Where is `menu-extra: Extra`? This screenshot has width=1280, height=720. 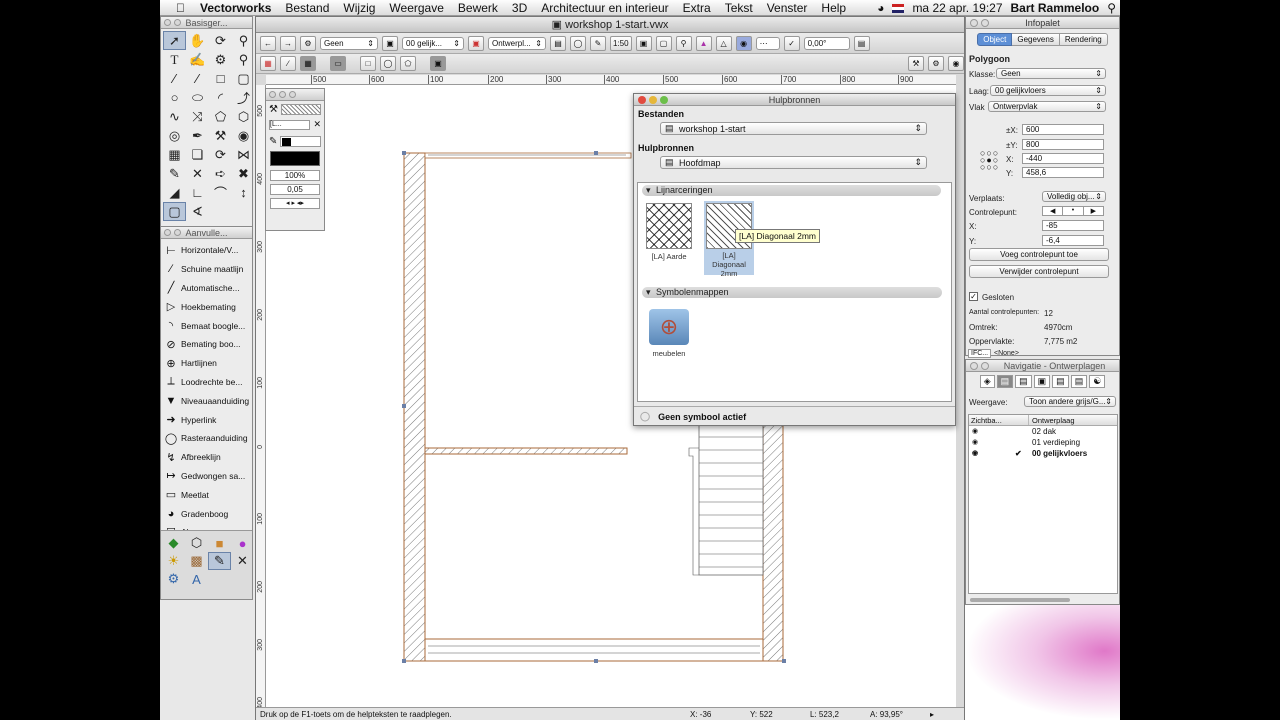 menu-extra: Extra is located at coordinates (697, 8).